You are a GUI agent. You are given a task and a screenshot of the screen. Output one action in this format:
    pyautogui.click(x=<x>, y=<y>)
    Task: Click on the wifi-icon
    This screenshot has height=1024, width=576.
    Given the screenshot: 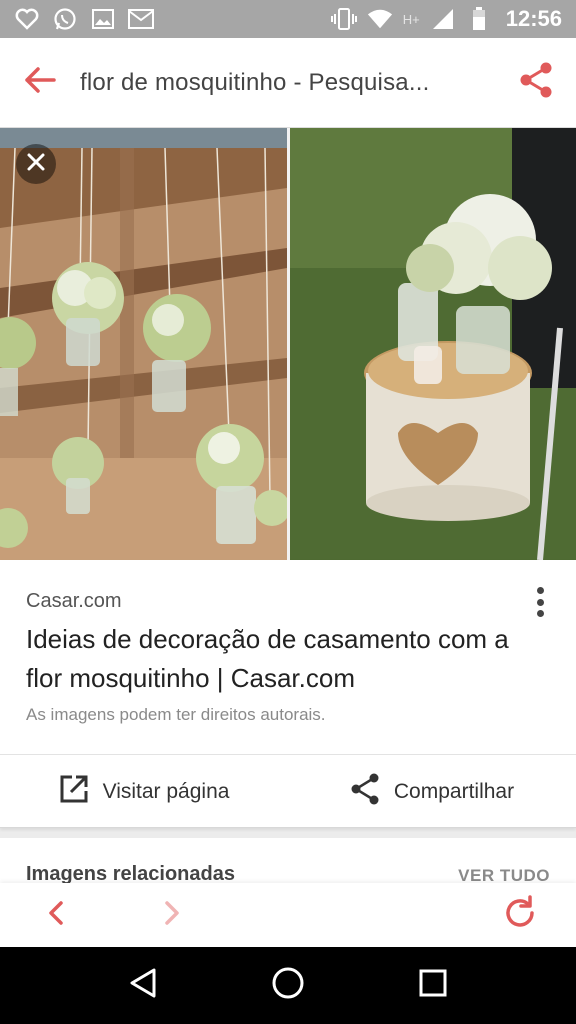 What is the action you would take?
    pyautogui.click(x=380, y=19)
    